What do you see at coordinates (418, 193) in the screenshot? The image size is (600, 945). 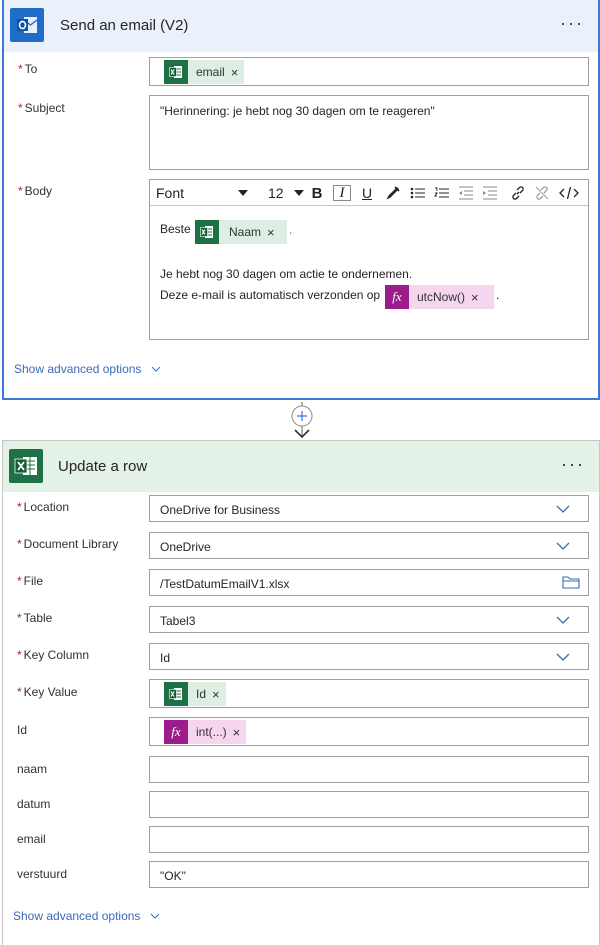 I see `bullet-list-icon` at bounding box center [418, 193].